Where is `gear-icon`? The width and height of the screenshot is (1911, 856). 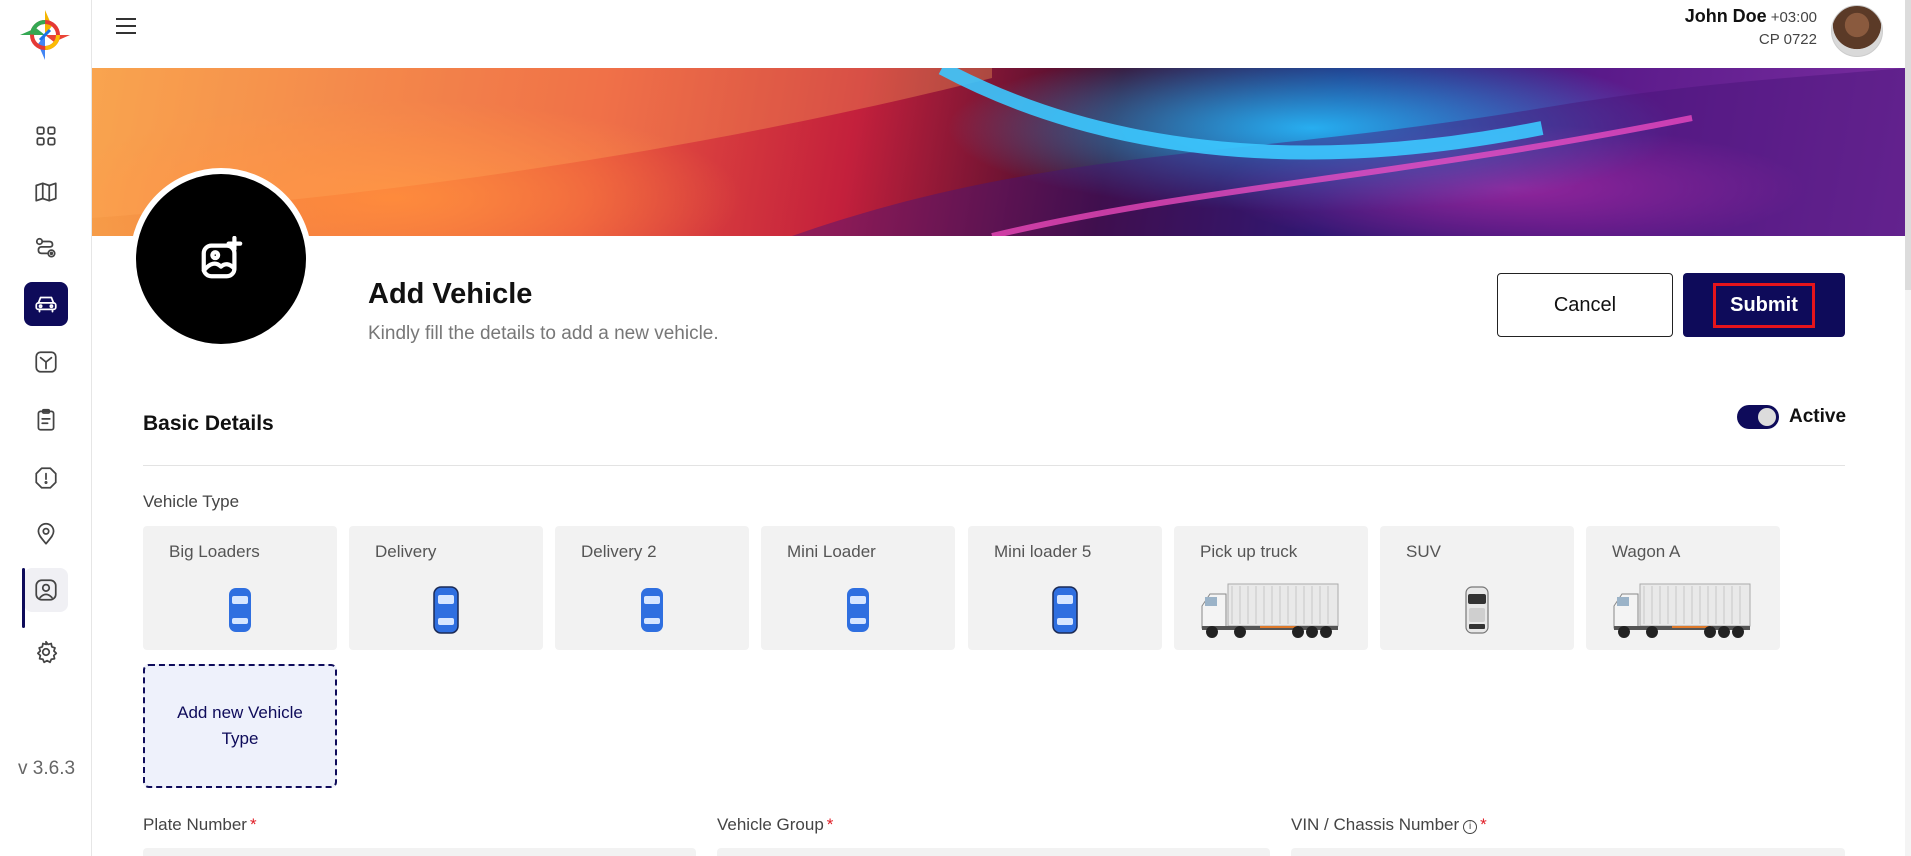
gear-icon is located at coordinates (47, 652).